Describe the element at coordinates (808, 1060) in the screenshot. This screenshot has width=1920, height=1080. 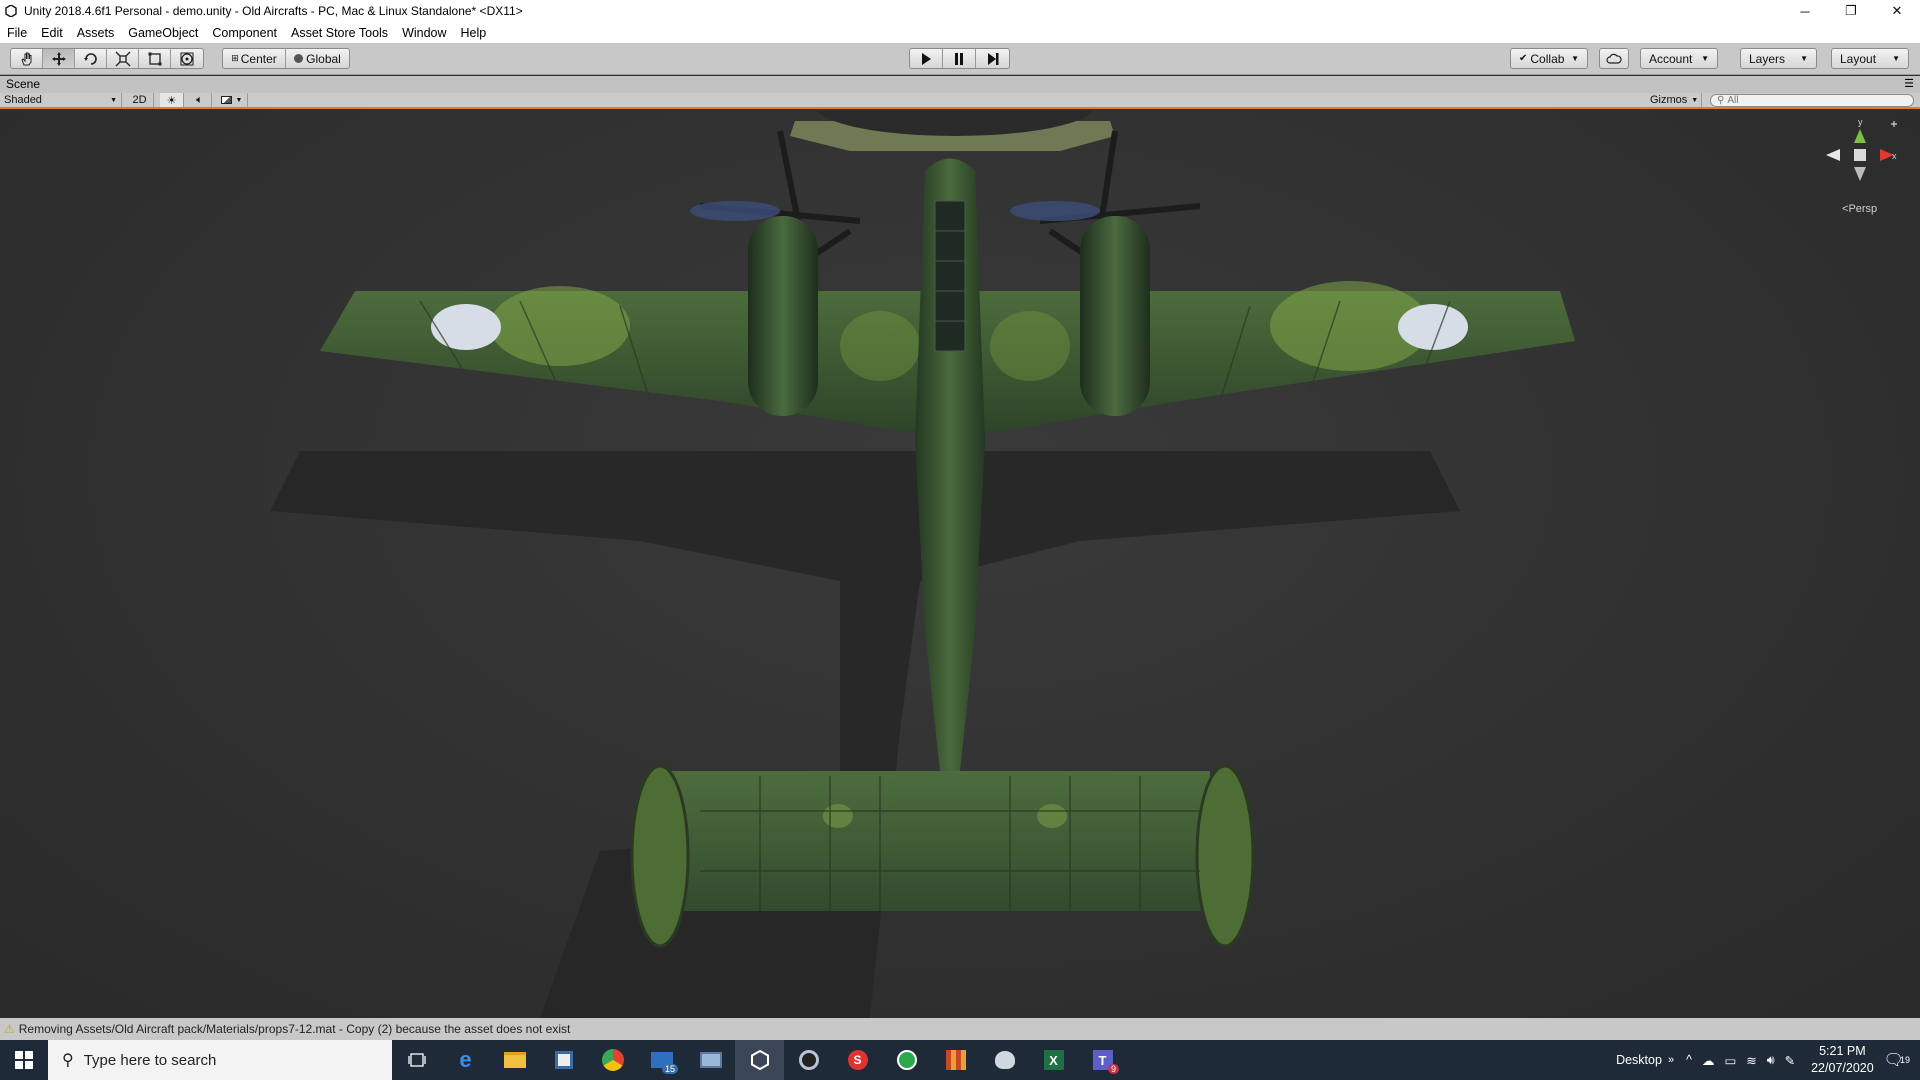
I see `unity-hub-app` at that location.